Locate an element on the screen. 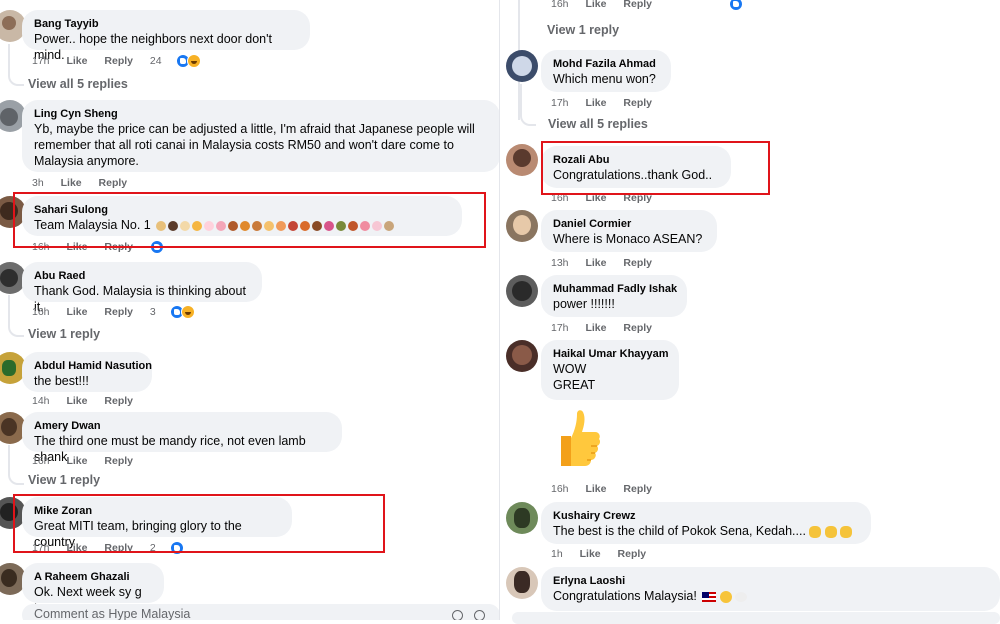  comment-time: 13h is located at coordinates (560, 263).